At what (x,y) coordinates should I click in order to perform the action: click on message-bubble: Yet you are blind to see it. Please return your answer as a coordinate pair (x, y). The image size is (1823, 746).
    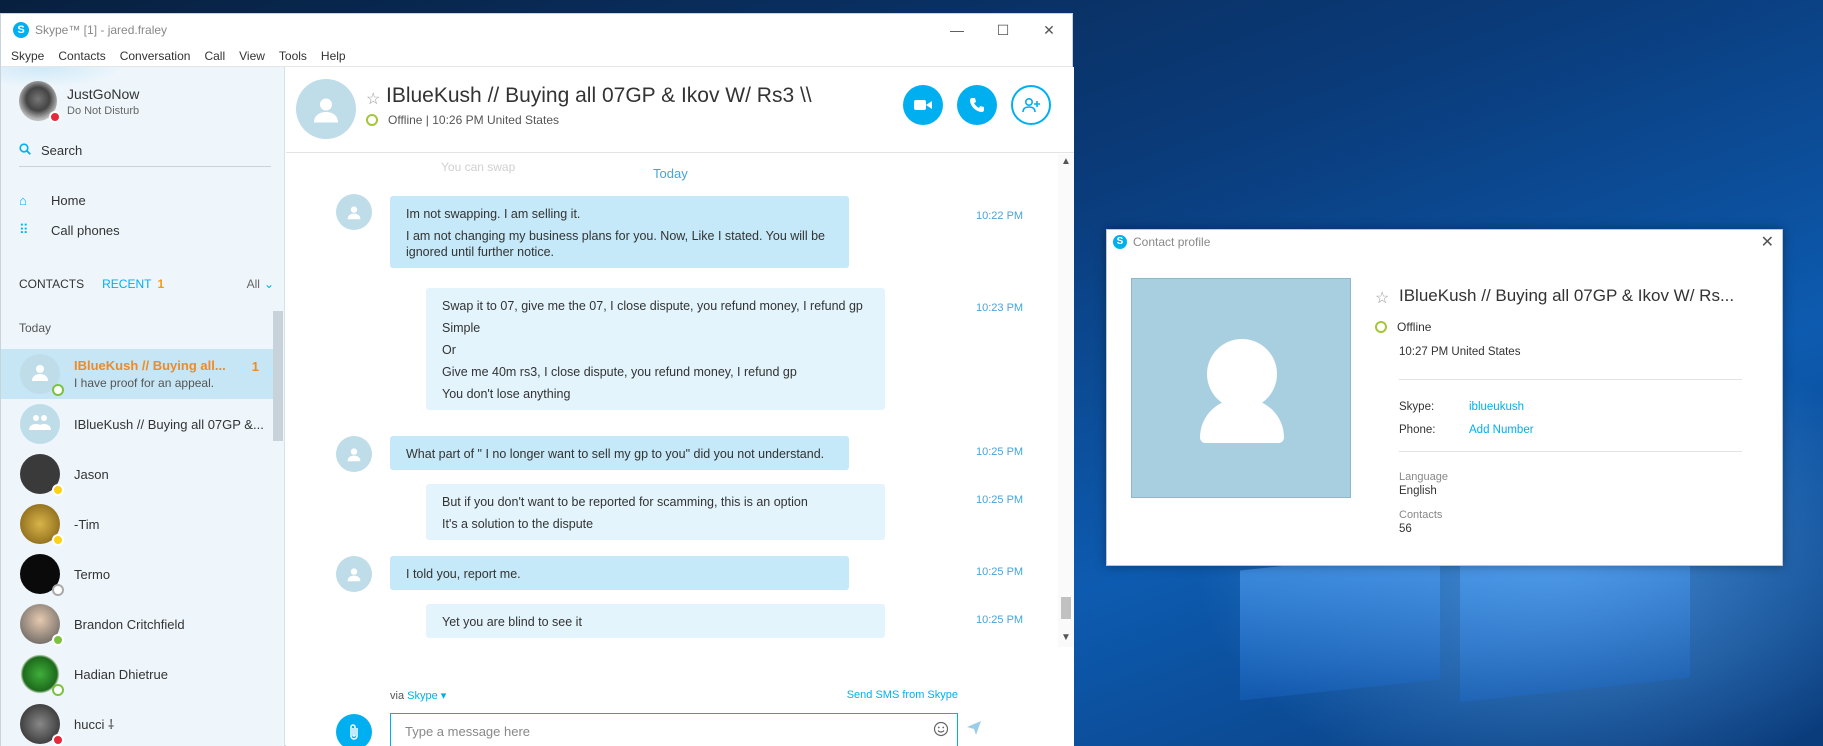
    Looking at the image, I should click on (655, 621).